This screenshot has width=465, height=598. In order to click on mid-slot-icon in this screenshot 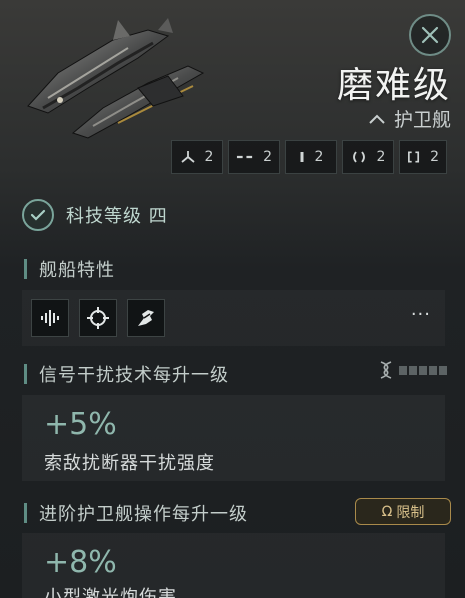, I will do `click(358, 157)`.